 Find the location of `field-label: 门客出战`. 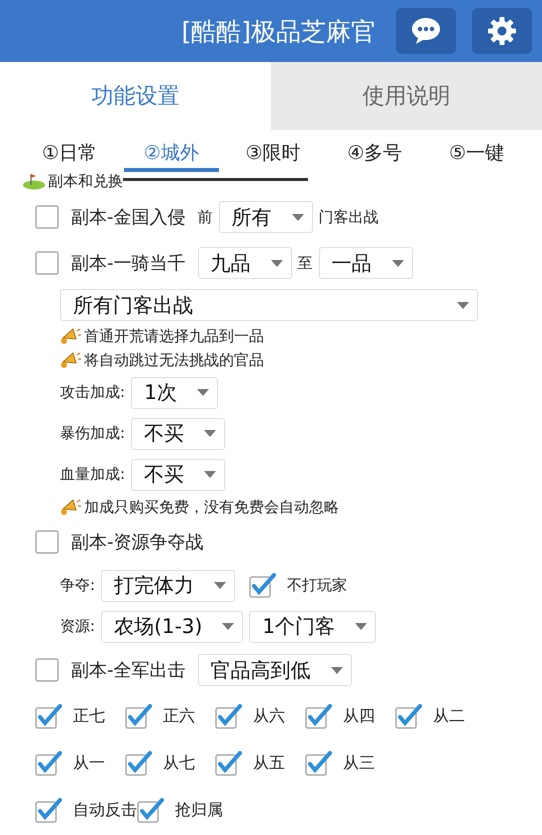

field-label: 门客出战 is located at coordinates (348, 217).